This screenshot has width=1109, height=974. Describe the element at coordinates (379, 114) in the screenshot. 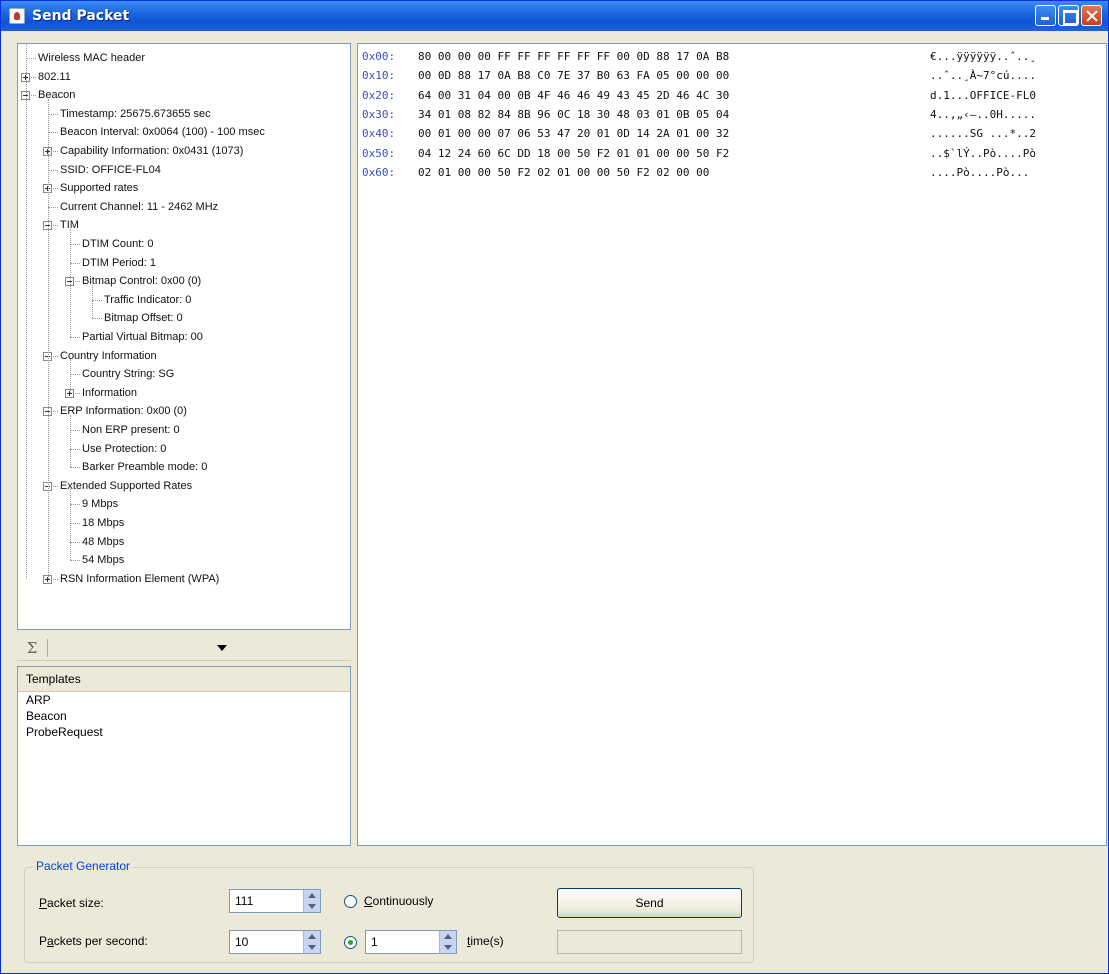

I see `hex-offset: 0x30:` at that location.